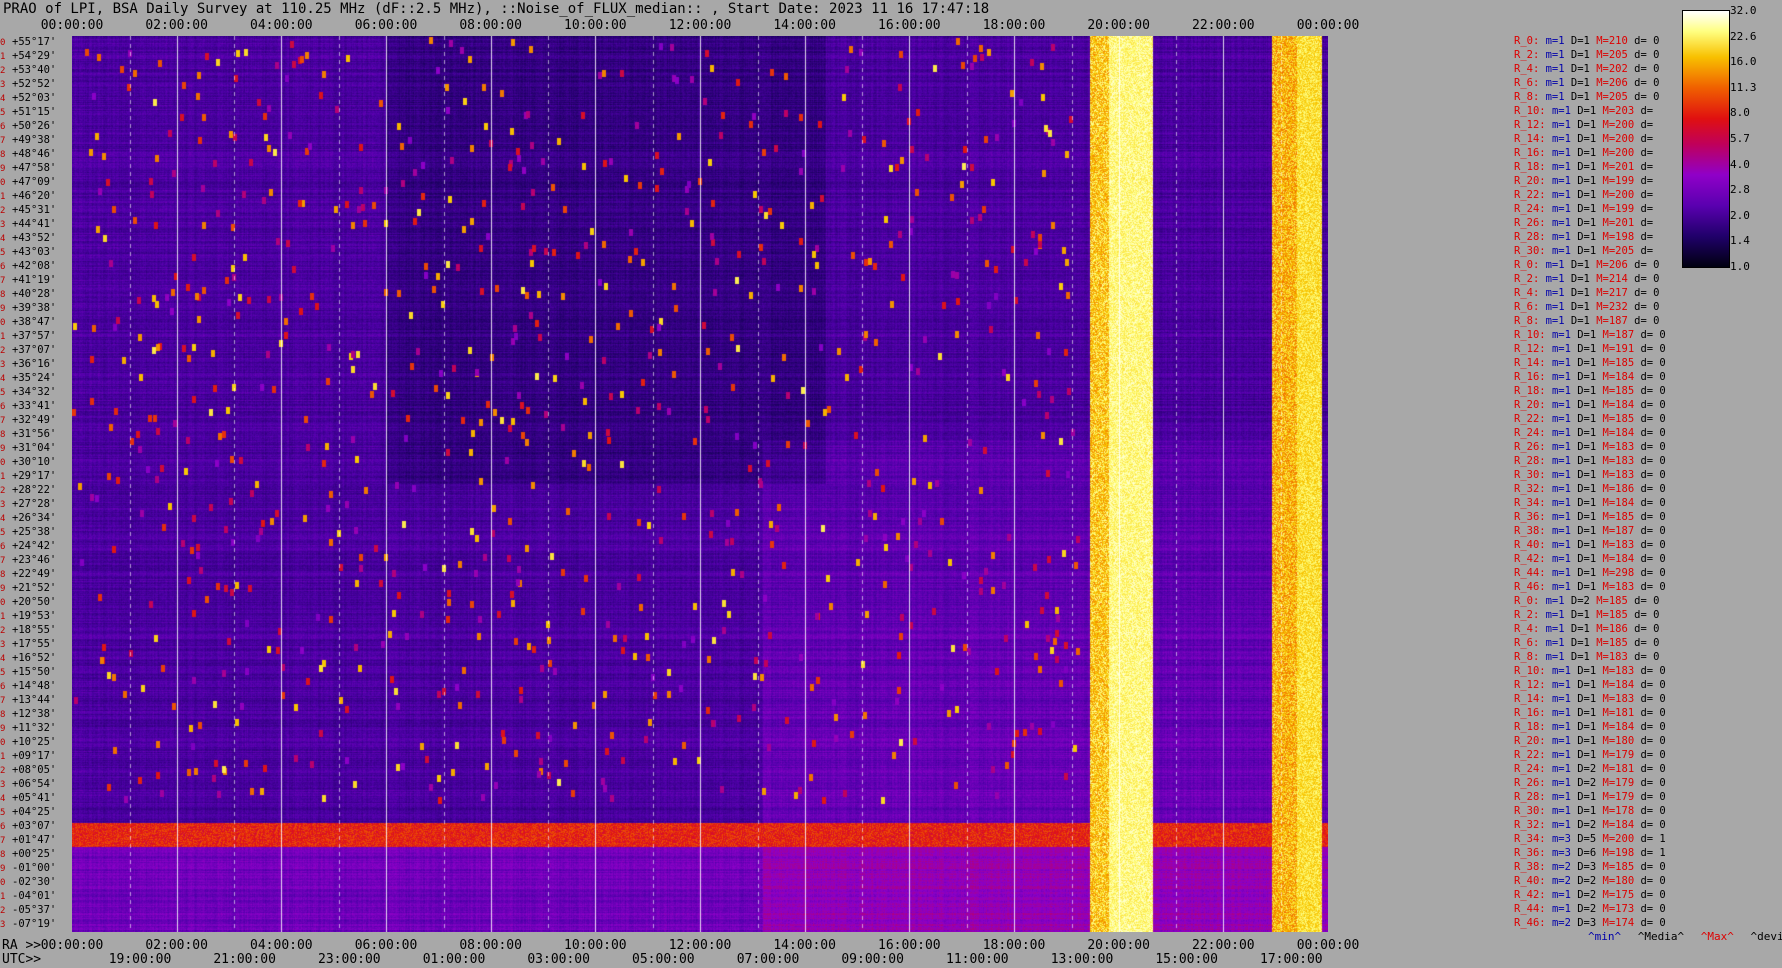 The image size is (1782, 968). Describe the element at coordinates (1590, 363) in the screenshot. I see `stats-row: R_14: m=1 D=1 M=185 d= 0` at that location.